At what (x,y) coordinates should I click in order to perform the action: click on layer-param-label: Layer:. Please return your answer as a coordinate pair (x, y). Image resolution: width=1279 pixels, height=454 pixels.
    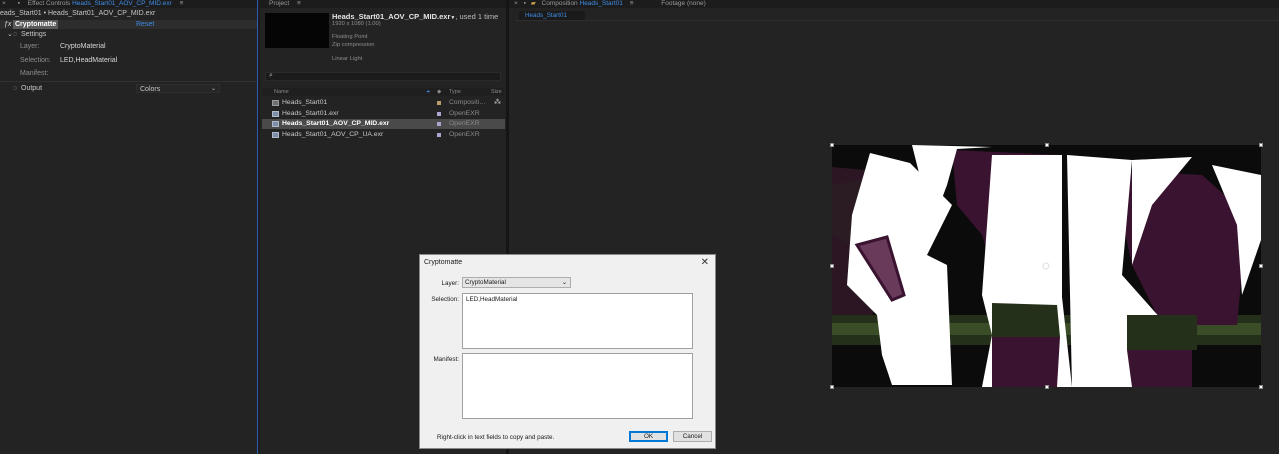
    Looking at the image, I should click on (30, 46).